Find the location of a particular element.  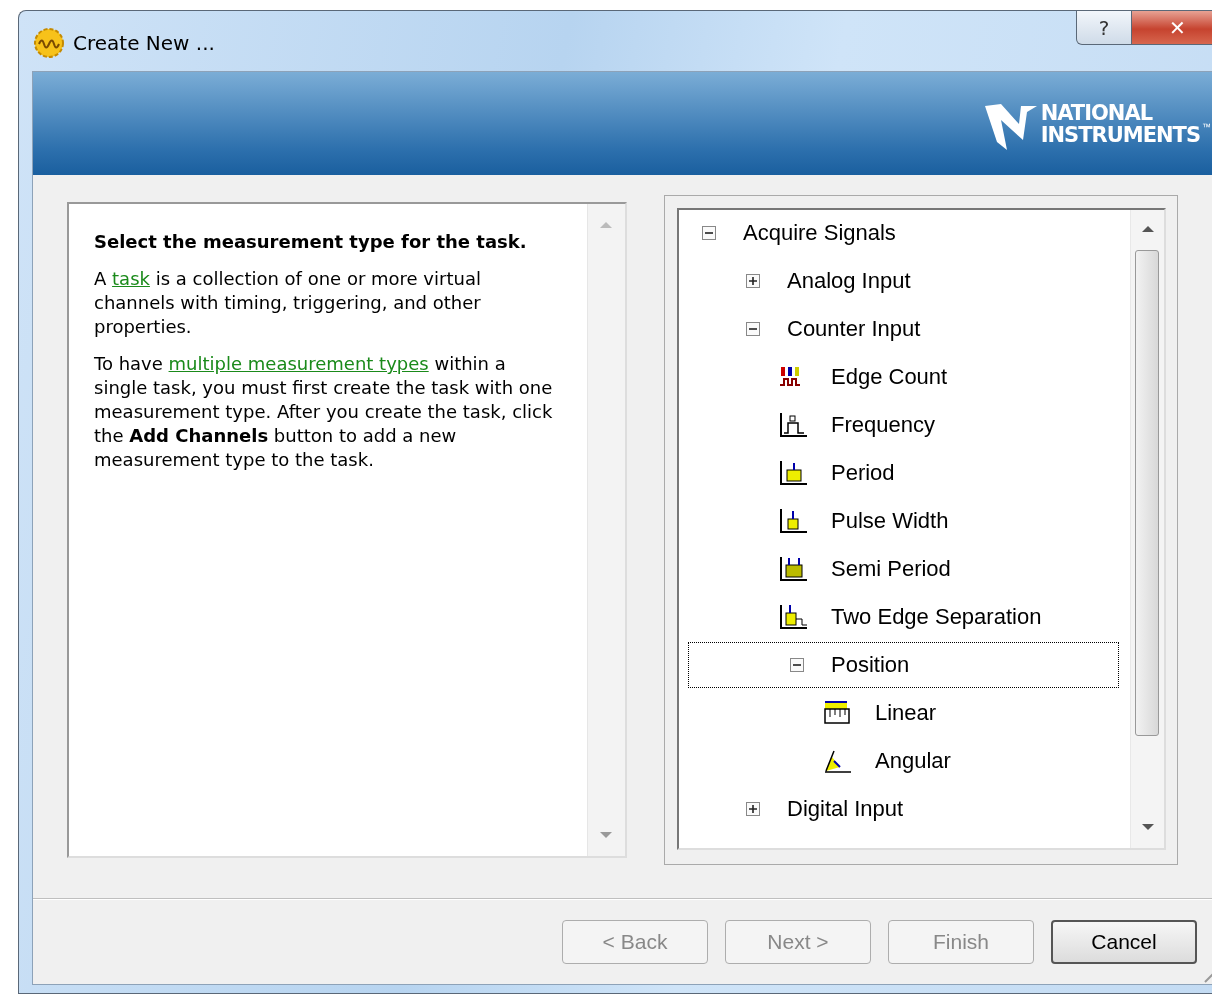

app-icon is located at coordinates (49, 43).